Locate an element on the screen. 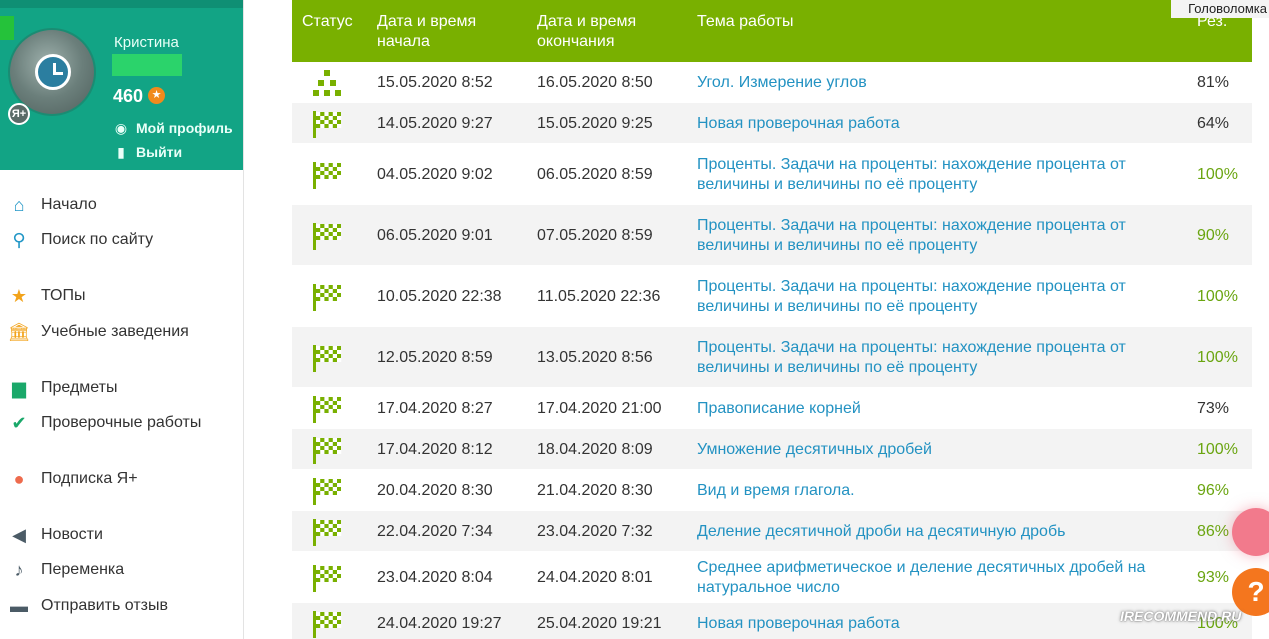 This screenshot has width=1269, height=639. result-percent: 86% is located at coordinates (1213, 531).